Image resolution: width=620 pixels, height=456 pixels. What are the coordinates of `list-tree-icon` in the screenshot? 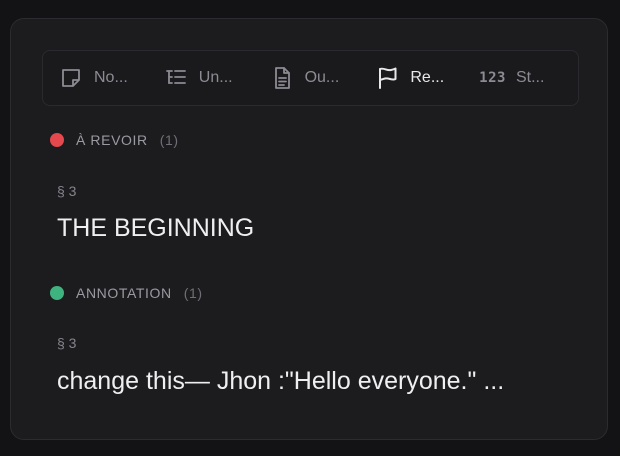 It's located at (176, 78).